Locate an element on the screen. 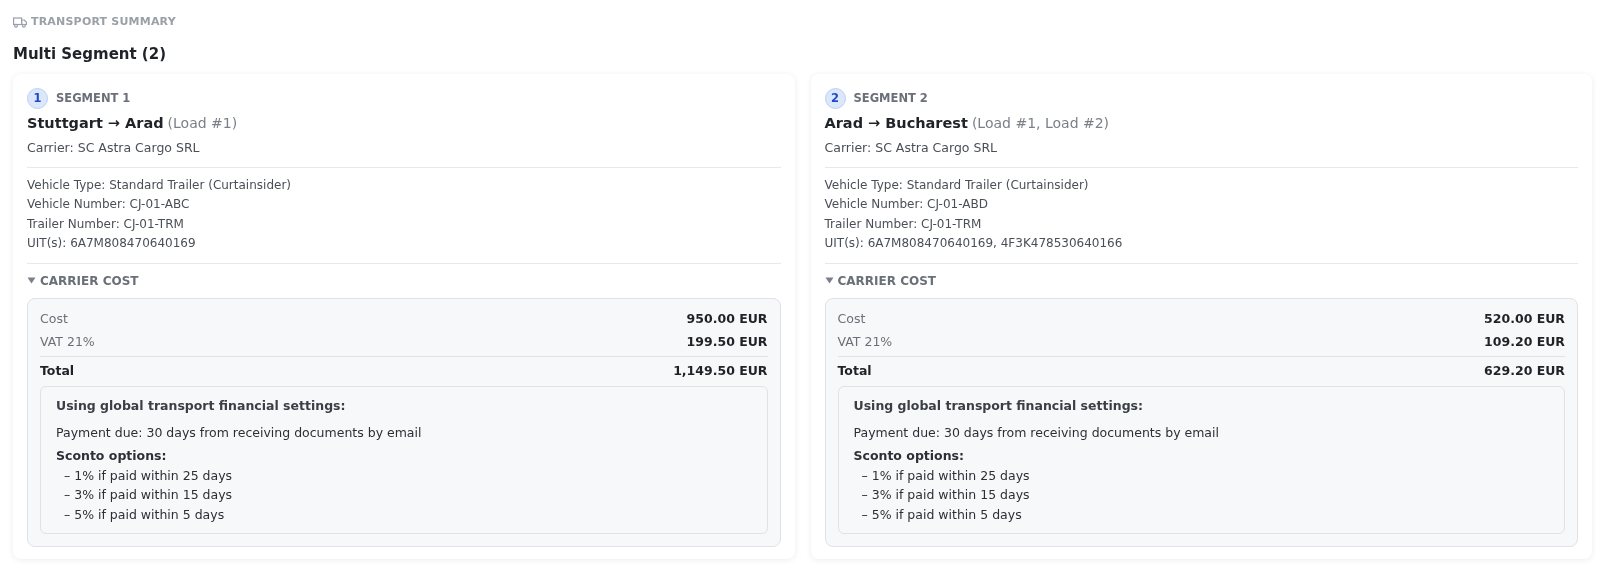 The height and width of the screenshot is (580, 1604). section-title: Multi Segment (2) is located at coordinates (90, 54).